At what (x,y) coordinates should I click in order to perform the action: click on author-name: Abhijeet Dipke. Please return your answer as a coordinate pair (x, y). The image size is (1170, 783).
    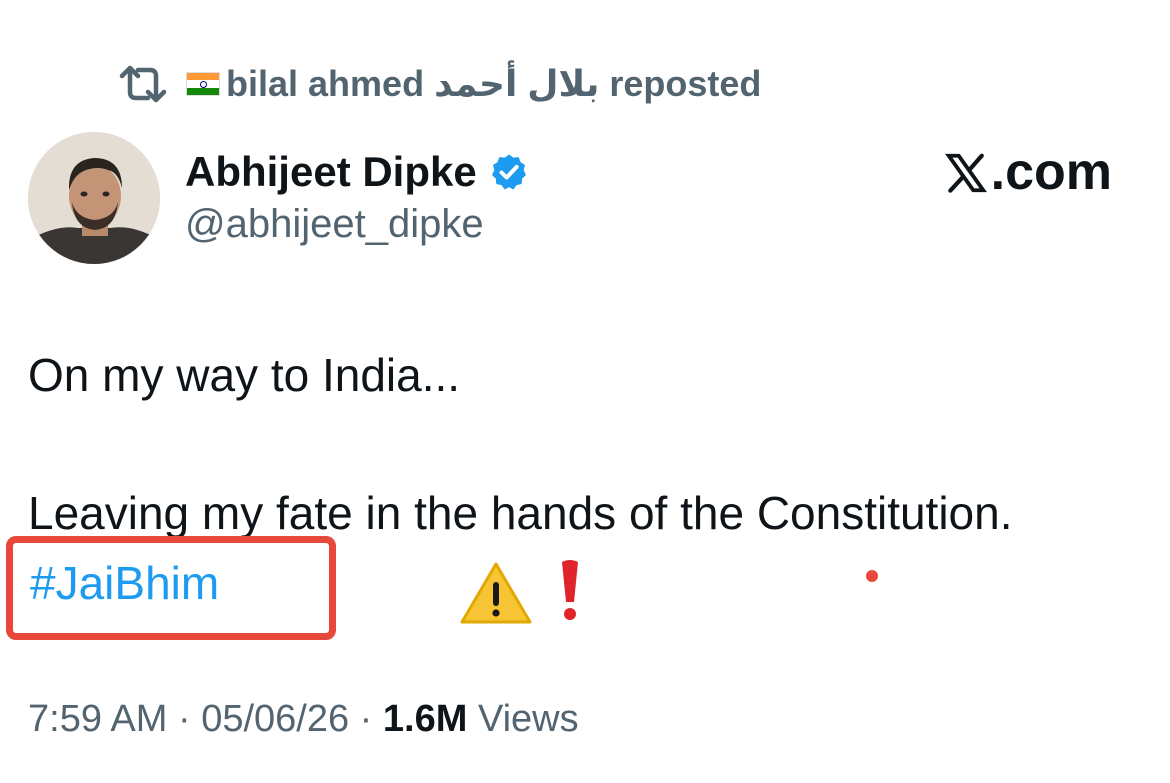
    Looking at the image, I should click on (357, 172).